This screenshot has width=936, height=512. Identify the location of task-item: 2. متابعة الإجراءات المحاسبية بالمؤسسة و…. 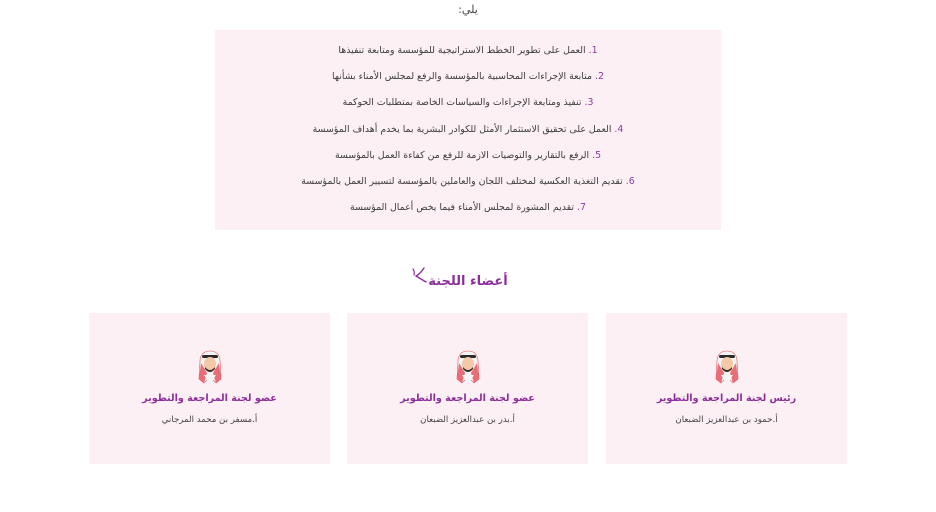
(468, 83).